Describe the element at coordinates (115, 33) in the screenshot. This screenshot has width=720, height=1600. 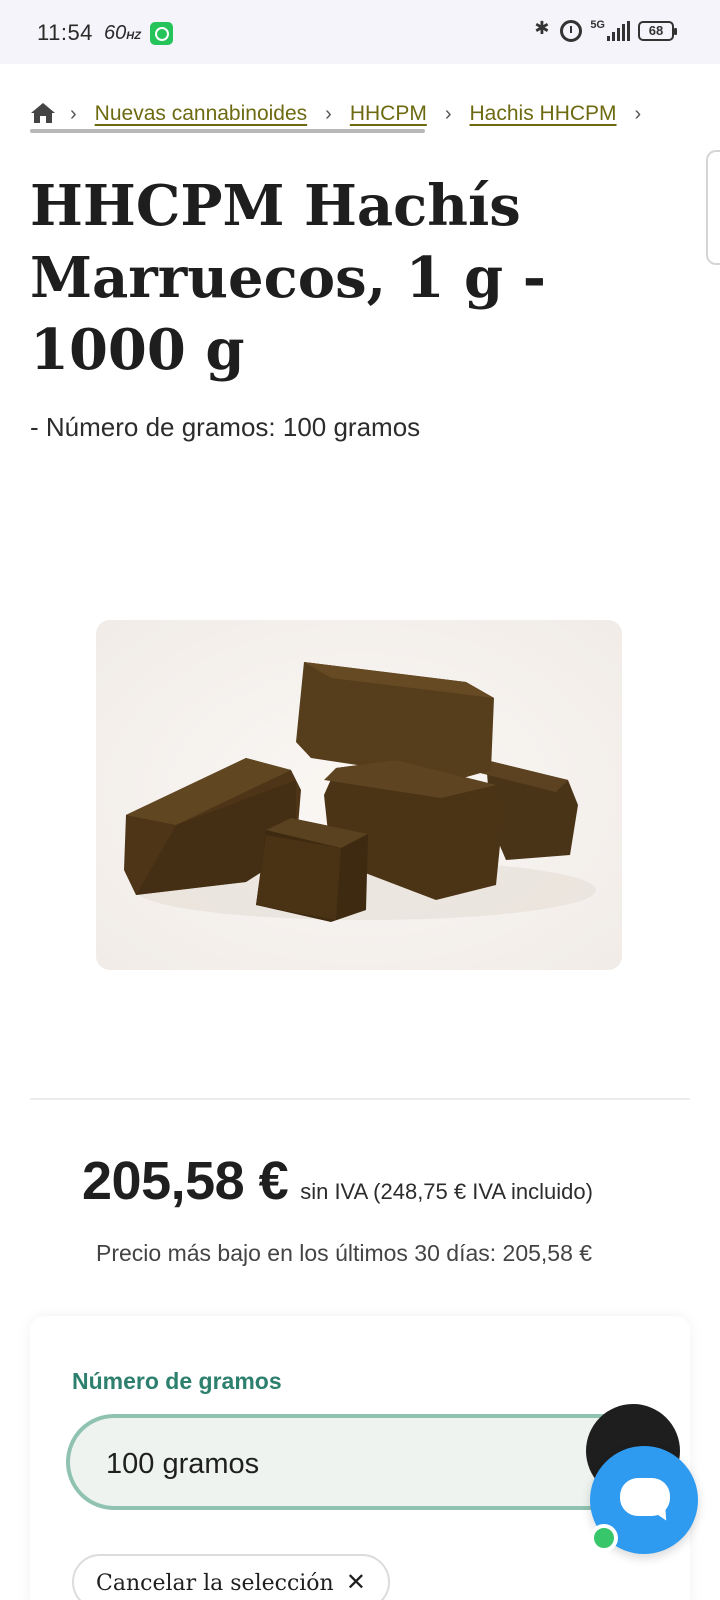
I see `refresh-rate-value: 60` at that location.